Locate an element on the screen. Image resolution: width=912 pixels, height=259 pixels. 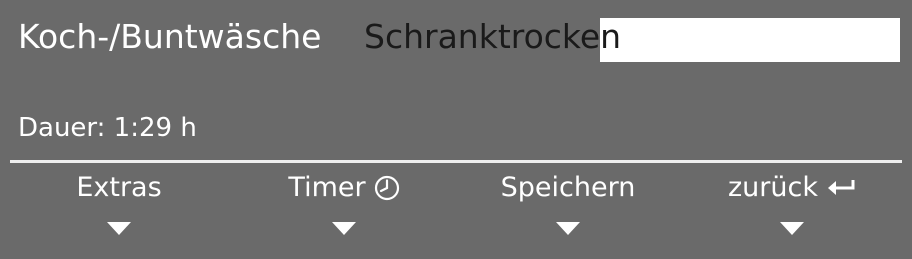
timer-softkey: Timer is located at coordinates (344, 210).